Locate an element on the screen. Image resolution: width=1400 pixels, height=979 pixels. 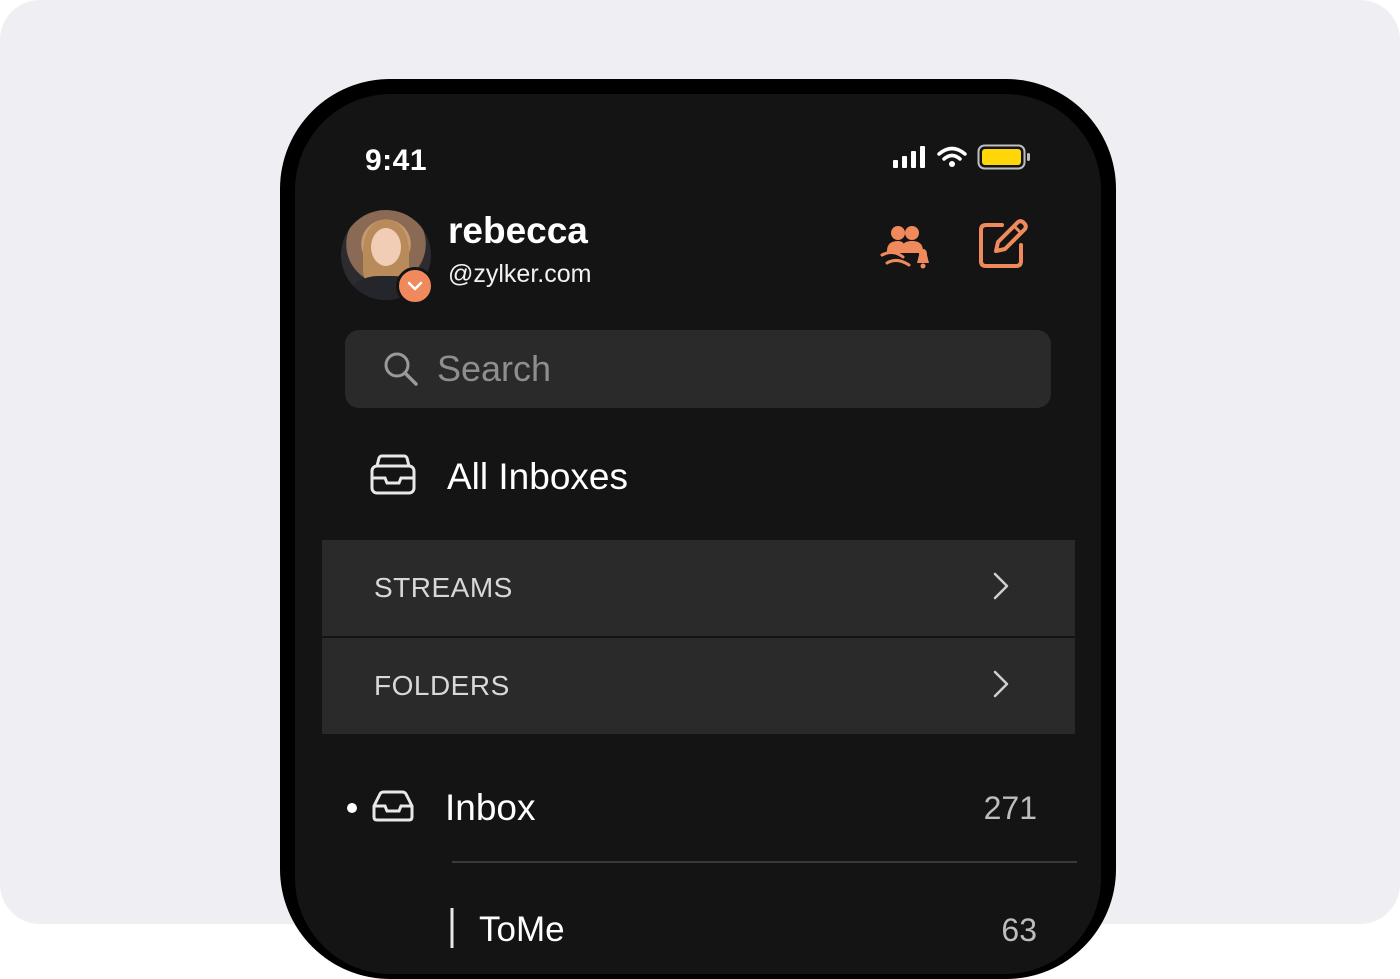
folder-item-inbox: Inbox 271 is located at coordinates (692, 808).